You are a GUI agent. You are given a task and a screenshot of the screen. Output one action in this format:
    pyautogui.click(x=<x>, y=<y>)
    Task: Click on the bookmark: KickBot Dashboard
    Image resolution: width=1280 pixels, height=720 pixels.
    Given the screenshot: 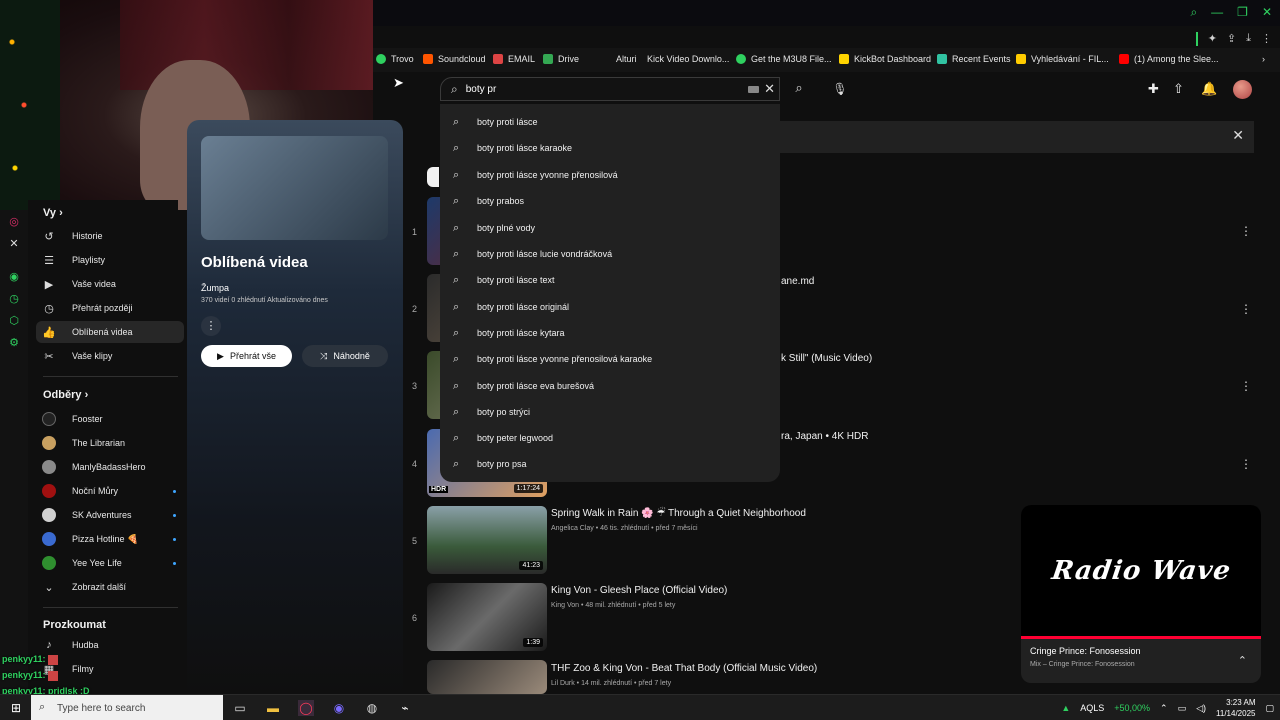 What is the action you would take?
    pyautogui.click(x=885, y=59)
    